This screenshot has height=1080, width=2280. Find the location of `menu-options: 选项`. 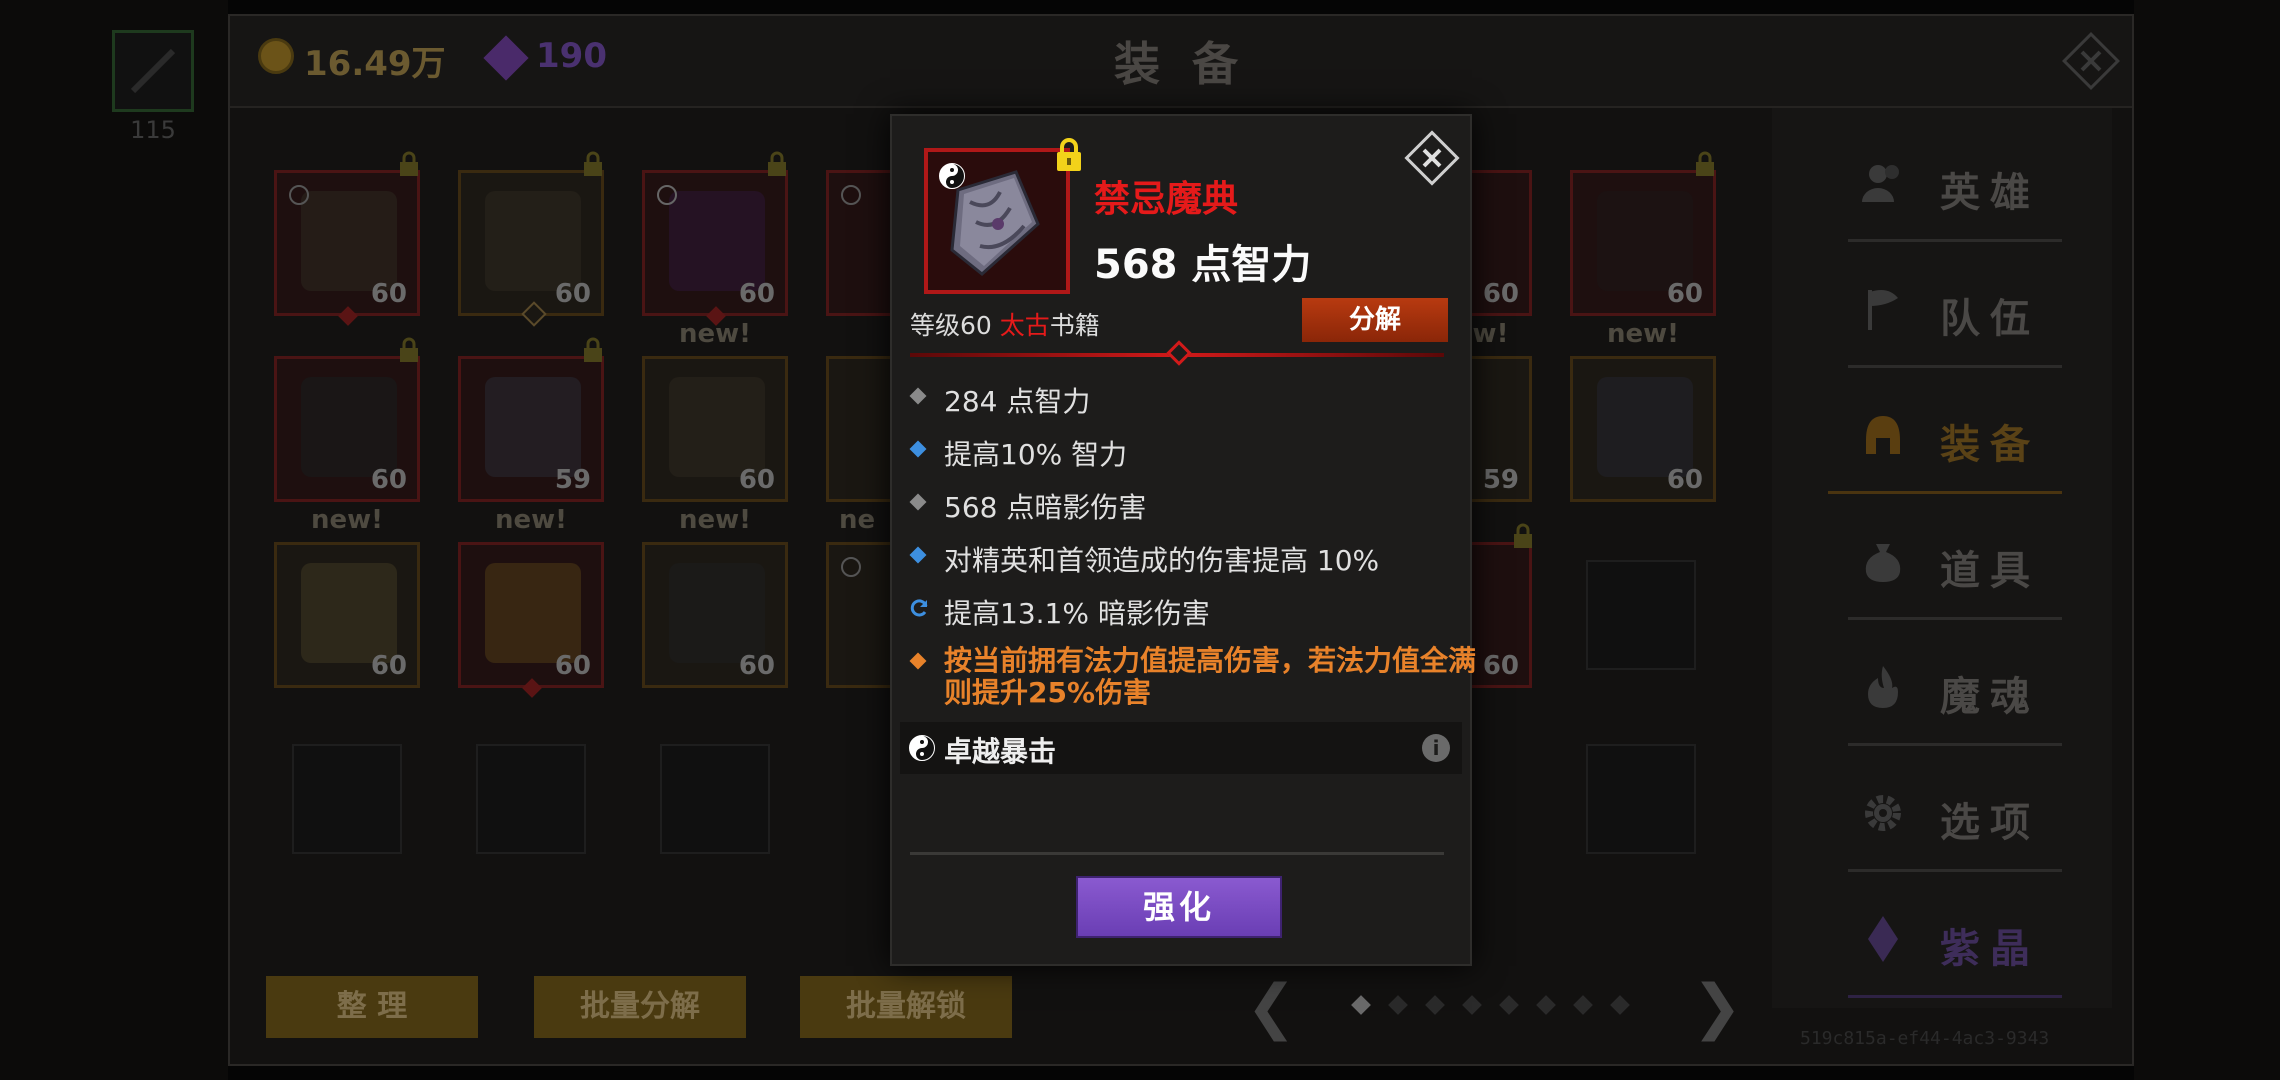

menu-options: 选项 is located at coordinates (1955, 817).